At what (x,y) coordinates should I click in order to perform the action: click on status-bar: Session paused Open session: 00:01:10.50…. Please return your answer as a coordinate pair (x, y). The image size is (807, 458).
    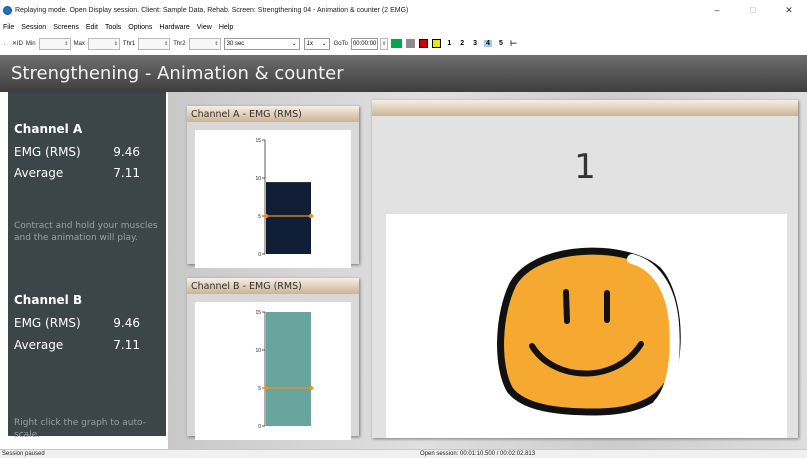
    Looking at the image, I should click on (403, 453).